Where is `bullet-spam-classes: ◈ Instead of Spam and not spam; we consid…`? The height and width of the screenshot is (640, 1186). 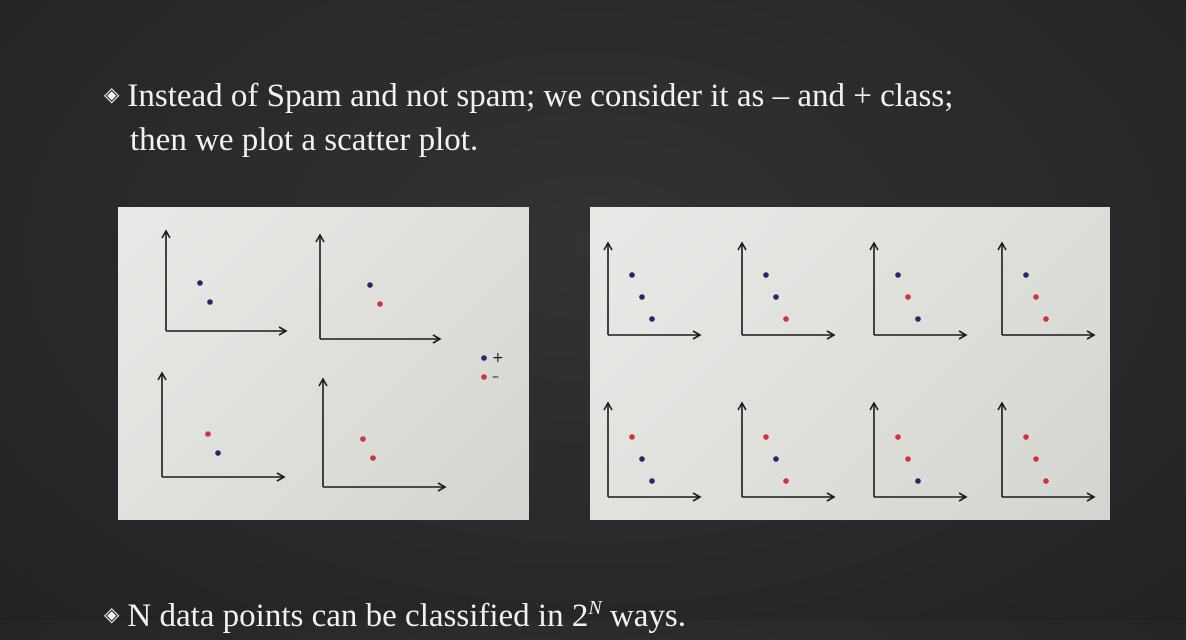 bullet-spam-classes: ◈ Instead of Spam and not spam; we consid… is located at coordinates (604, 118).